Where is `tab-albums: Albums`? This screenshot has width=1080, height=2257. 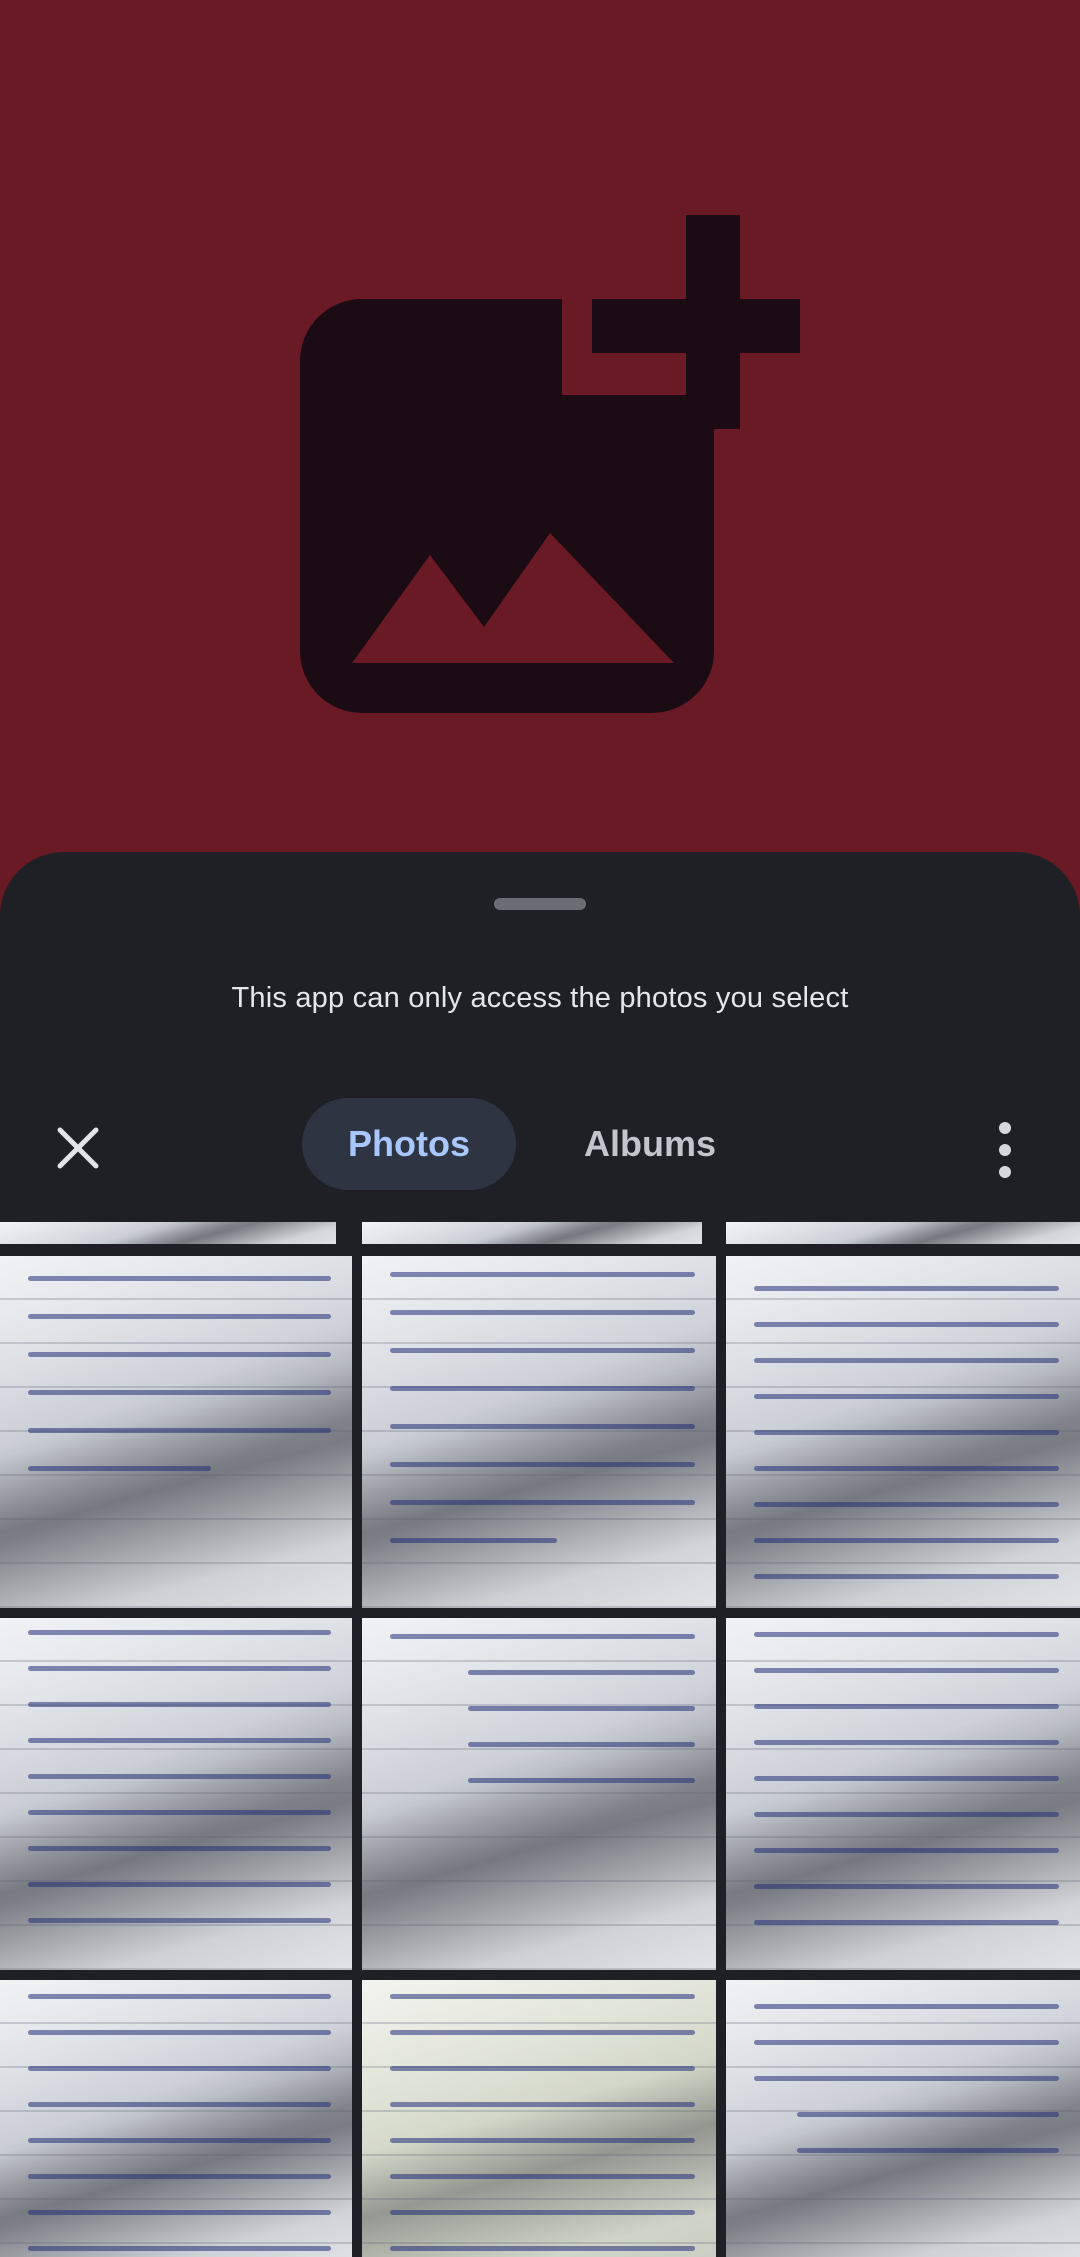
tab-albums: Albums is located at coordinates (650, 1144).